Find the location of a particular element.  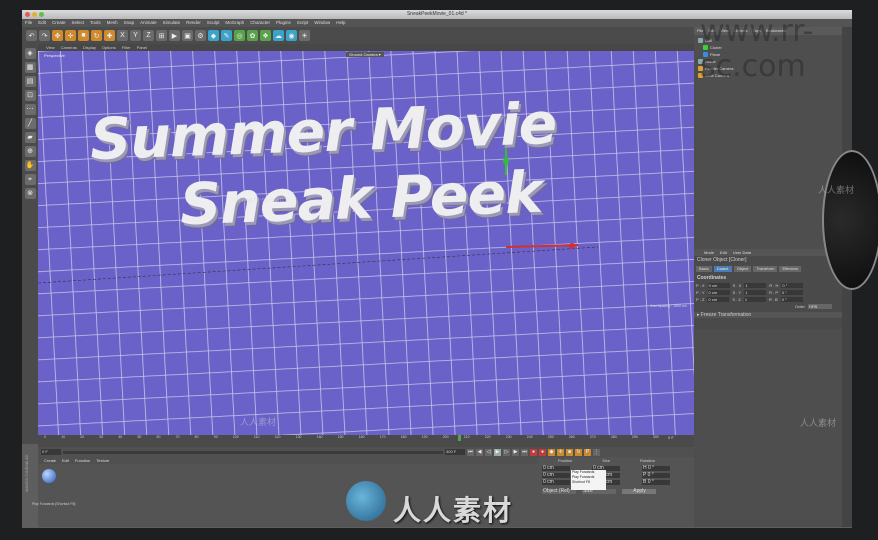

model-mode-icon: ▦ is located at coordinates (30, 67).